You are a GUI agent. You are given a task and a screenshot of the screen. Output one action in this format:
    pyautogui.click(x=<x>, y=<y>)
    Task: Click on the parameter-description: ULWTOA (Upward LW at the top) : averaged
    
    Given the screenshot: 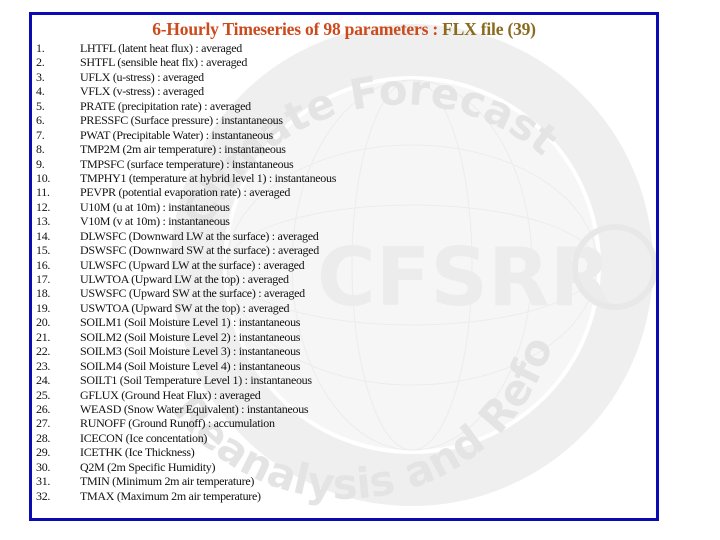 What is the action you would take?
    pyautogui.click(x=184, y=279)
    